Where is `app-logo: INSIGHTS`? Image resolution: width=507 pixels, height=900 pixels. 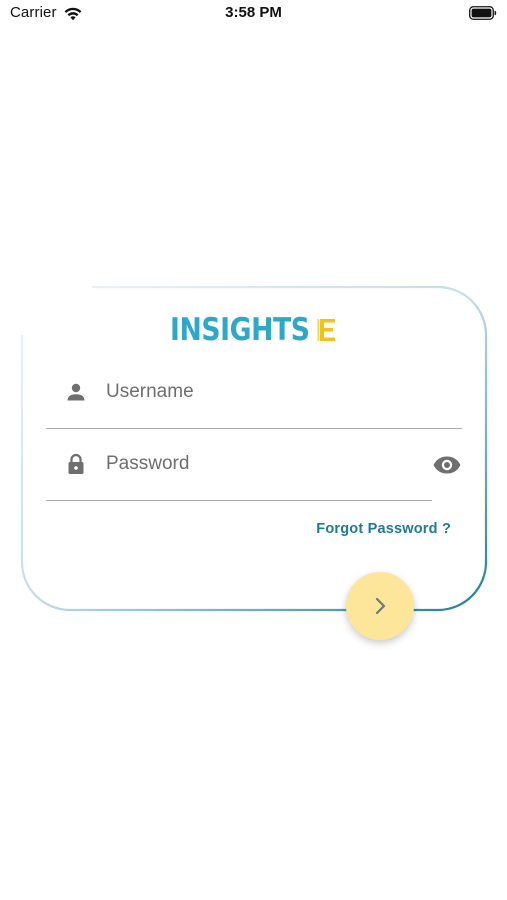
app-logo: INSIGHTS is located at coordinates (252, 330).